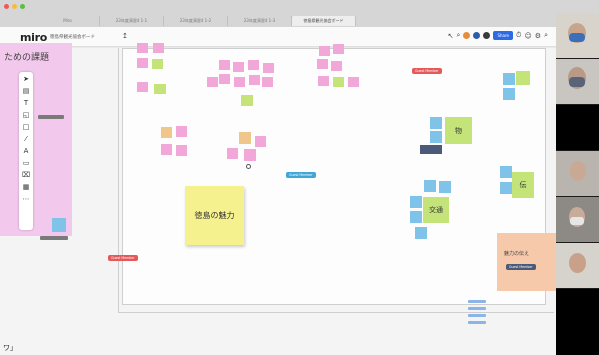 The width and height of the screenshot is (599, 355). I want to click on zoom-icon: ⌕, so click(546, 35).